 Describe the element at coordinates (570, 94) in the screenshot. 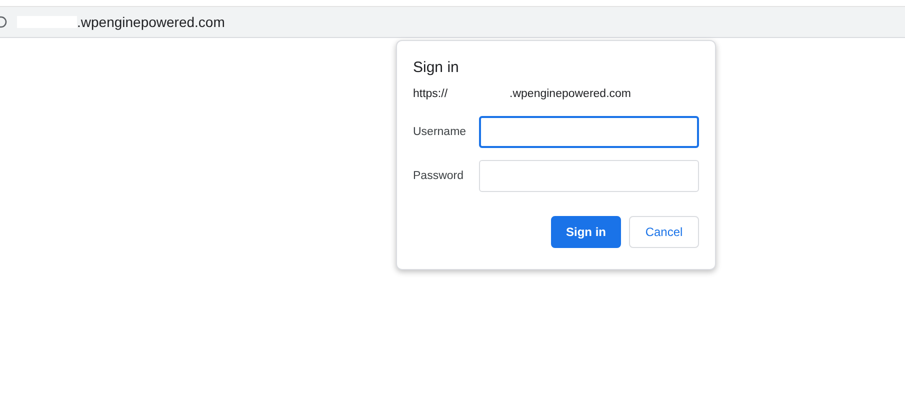

I see `origin-text: .wpenginepowered.com` at that location.